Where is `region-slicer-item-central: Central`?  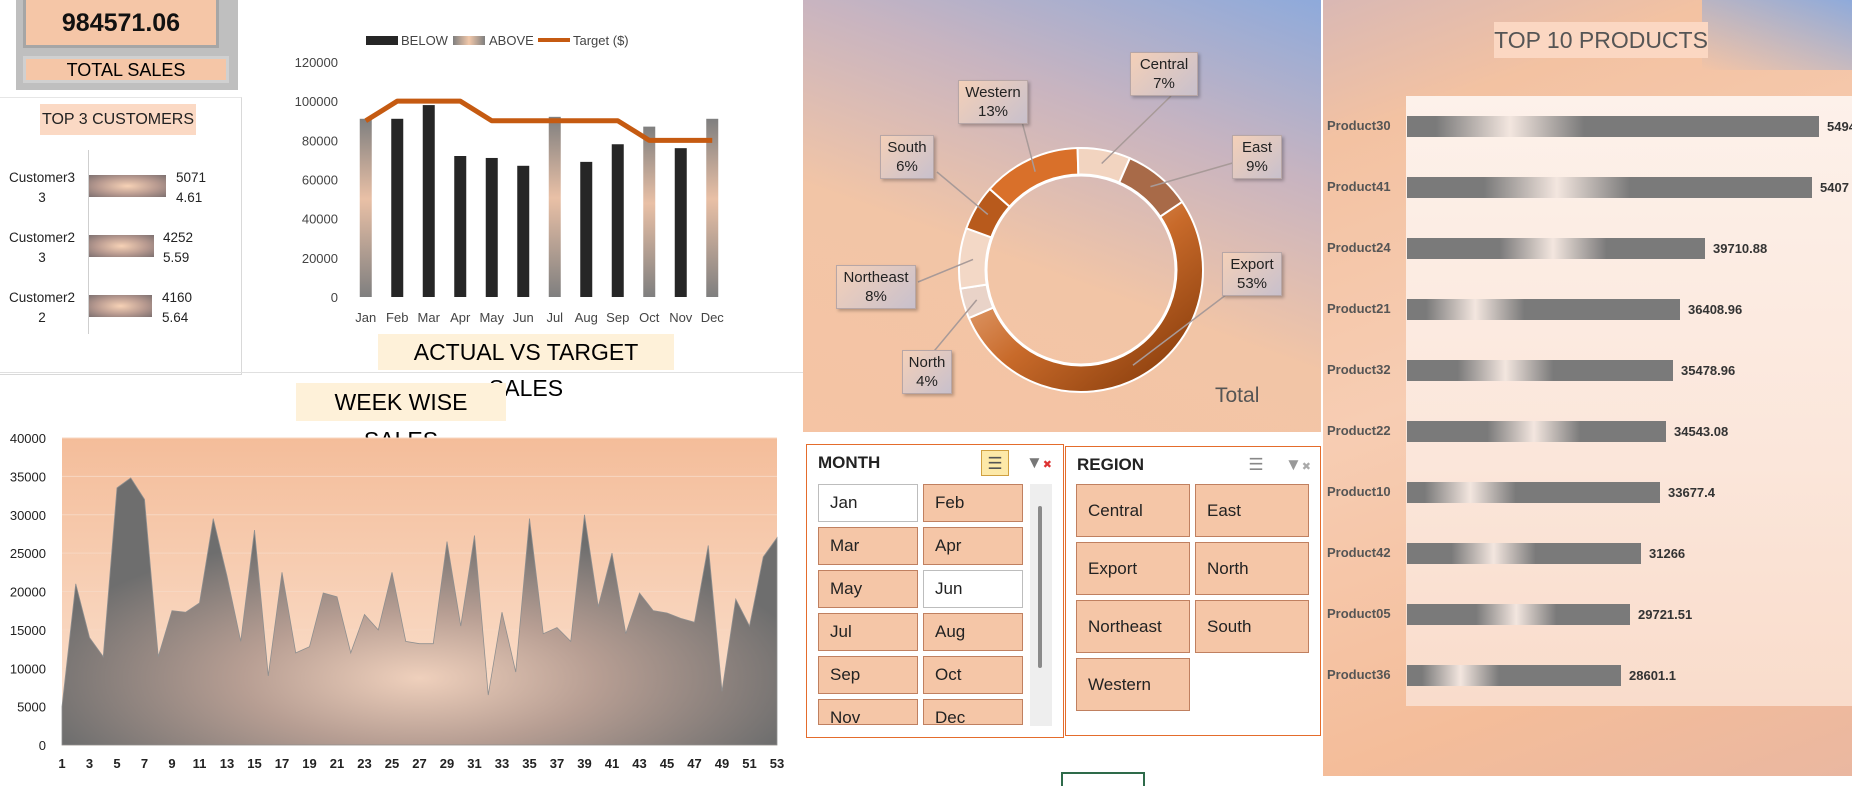 region-slicer-item-central: Central is located at coordinates (1133, 510).